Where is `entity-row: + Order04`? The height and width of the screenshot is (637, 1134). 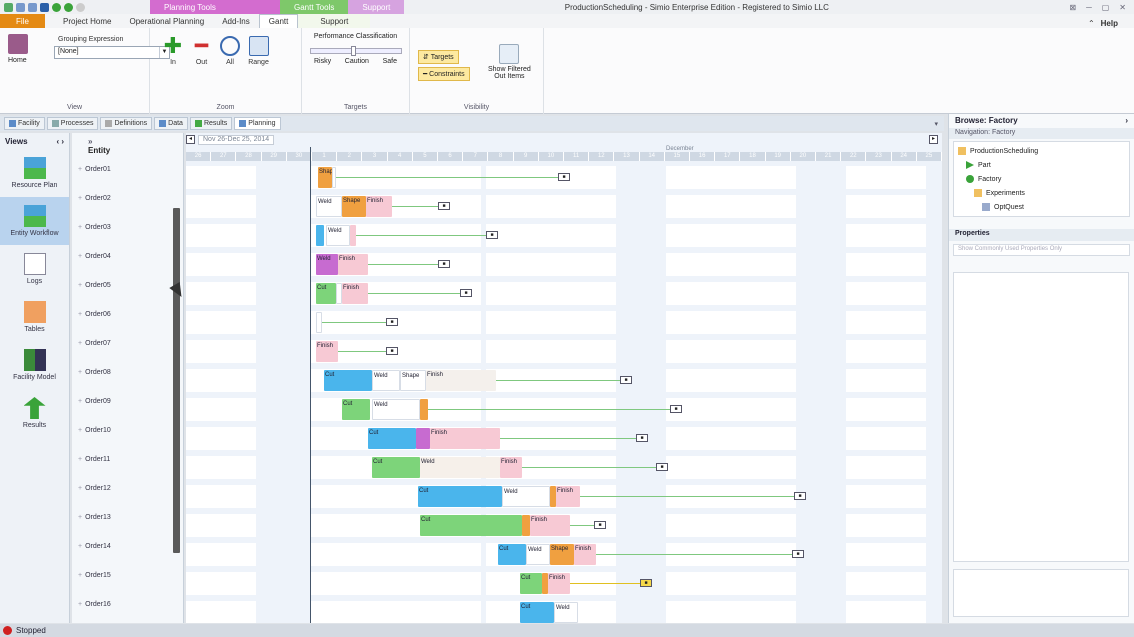
entity-row: + Order04 is located at coordinates (127, 264).